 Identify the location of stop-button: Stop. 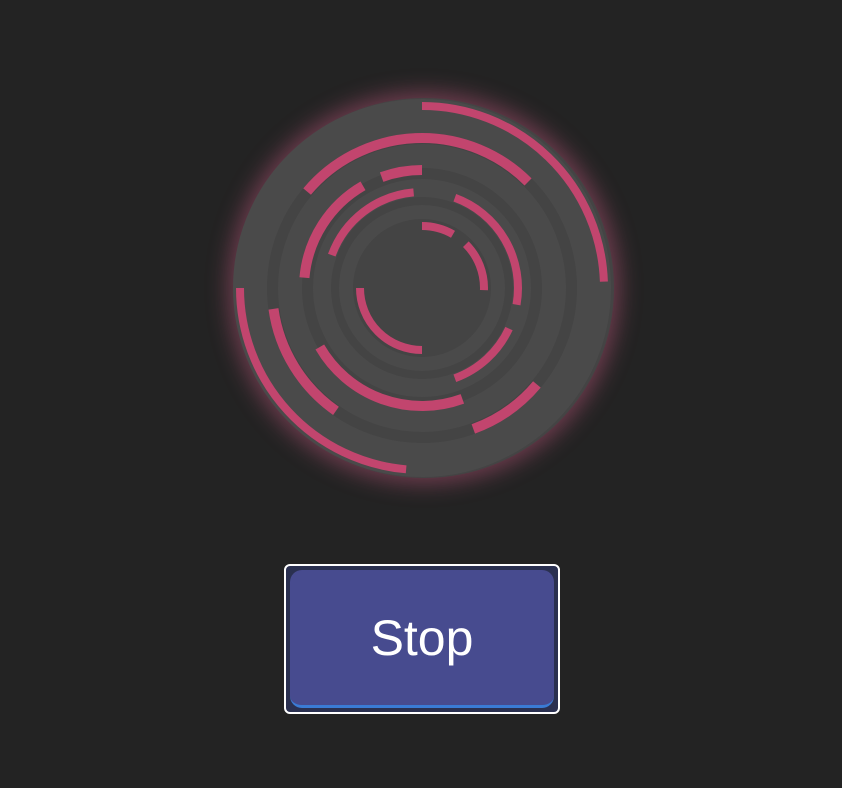
(422, 639).